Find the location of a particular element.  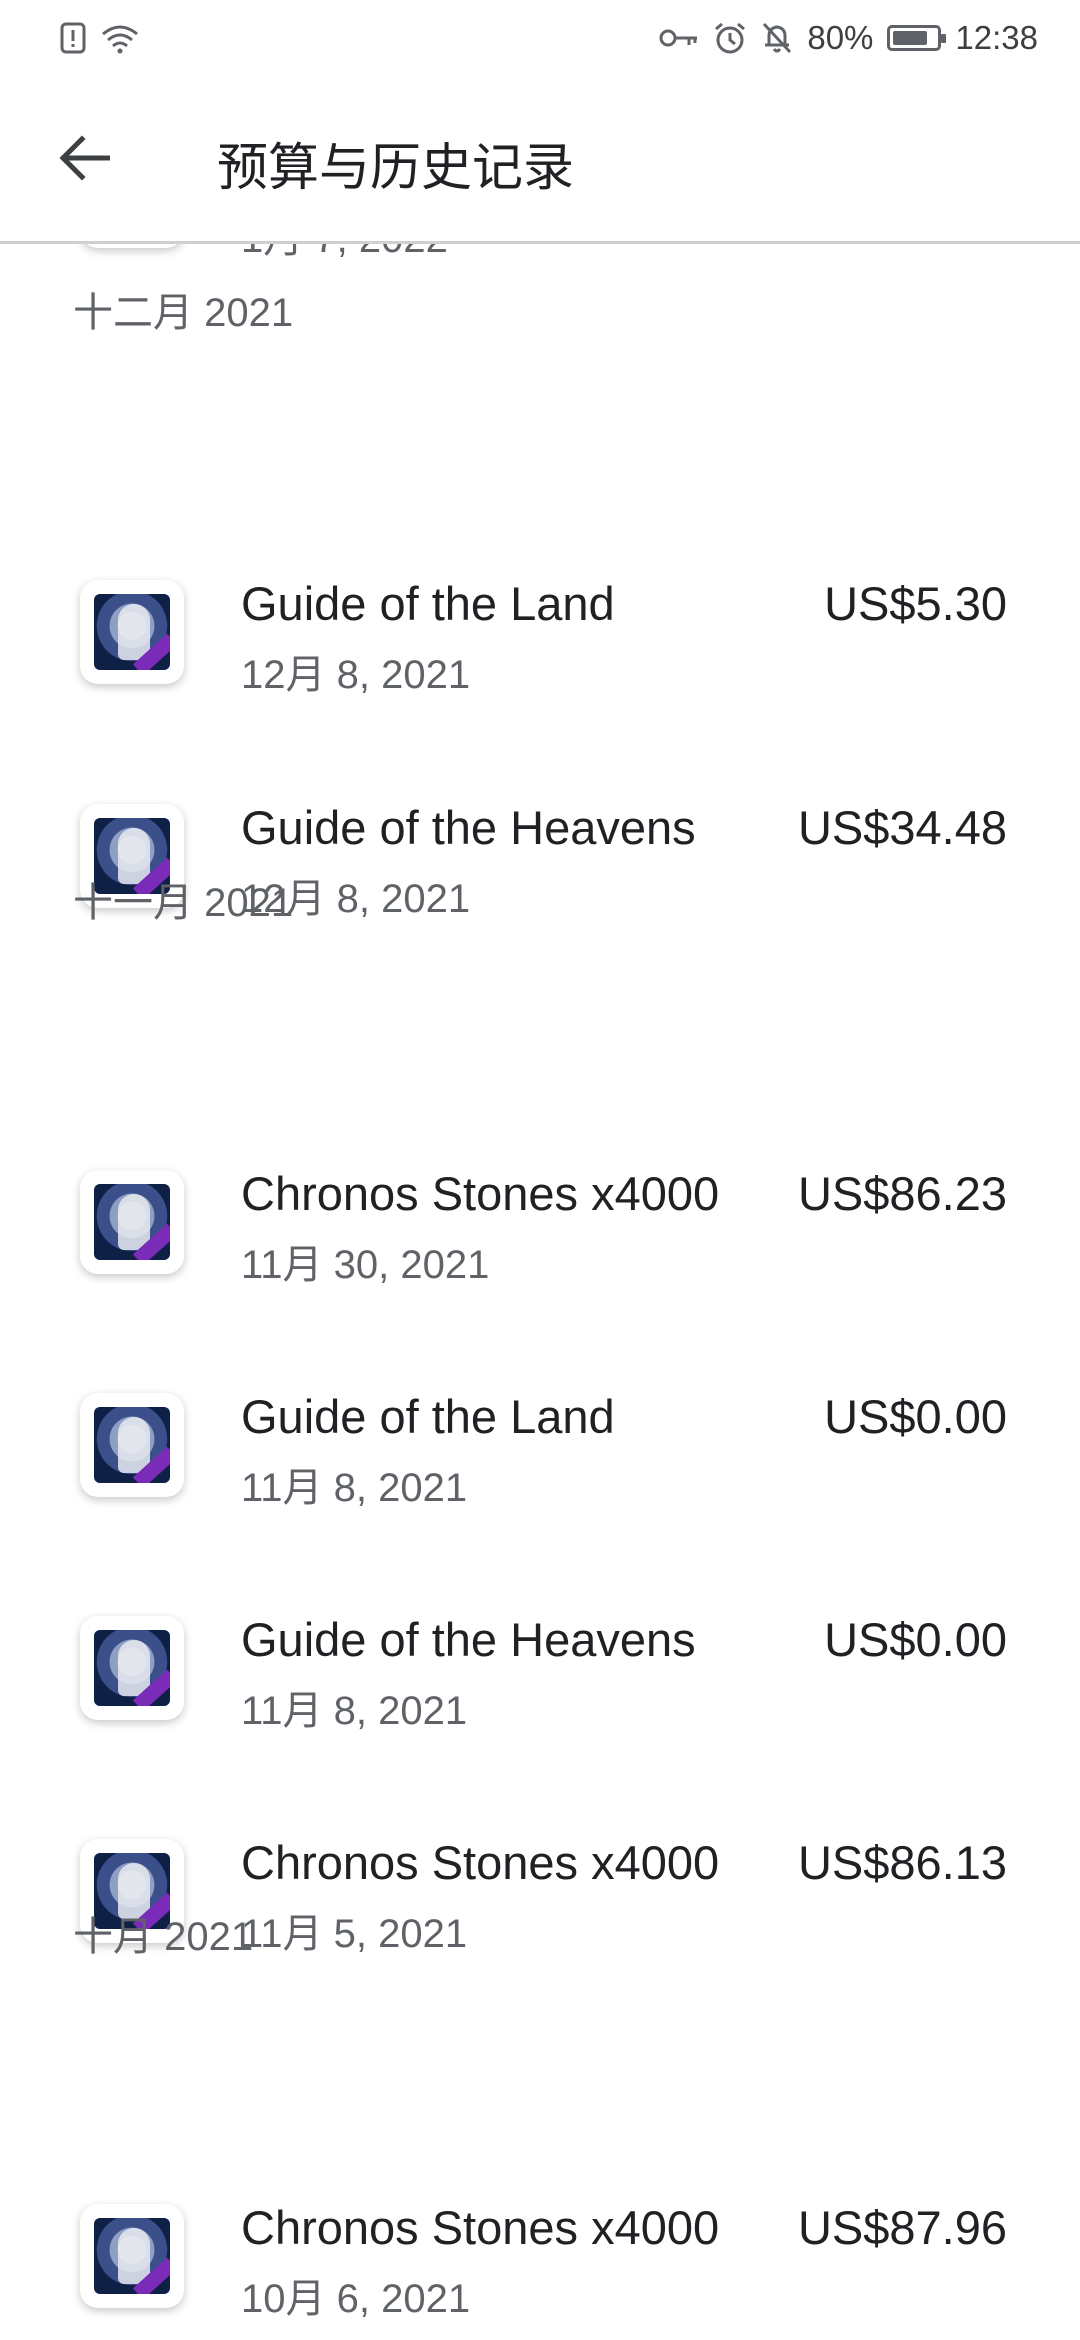

back-button is located at coordinates (84, 160).